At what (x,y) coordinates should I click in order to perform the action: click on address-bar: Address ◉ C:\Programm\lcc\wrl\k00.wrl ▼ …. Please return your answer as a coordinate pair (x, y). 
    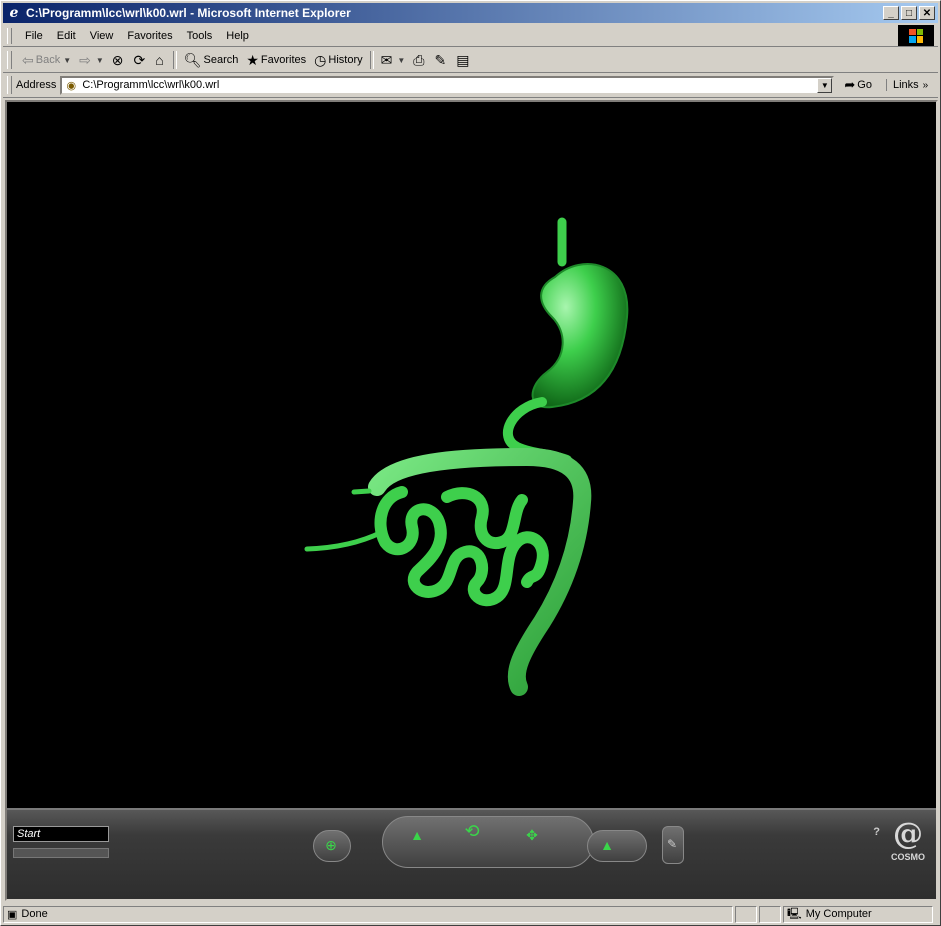
    Looking at the image, I should click on (470, 85).